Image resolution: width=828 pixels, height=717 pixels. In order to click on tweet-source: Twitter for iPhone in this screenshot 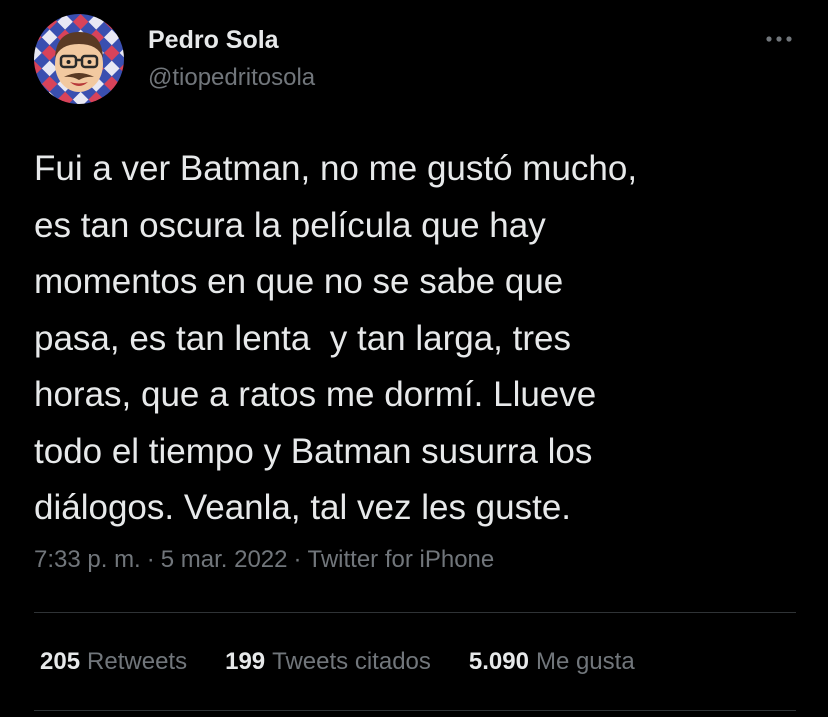, I will do `click(400, 559)`.